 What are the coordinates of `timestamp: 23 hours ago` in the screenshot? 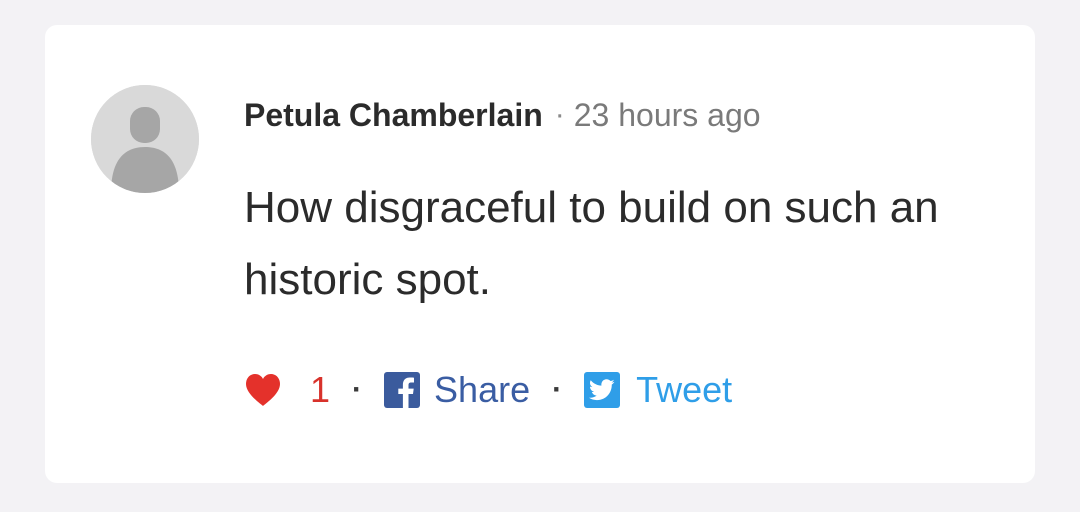 It's located at (667, 114).